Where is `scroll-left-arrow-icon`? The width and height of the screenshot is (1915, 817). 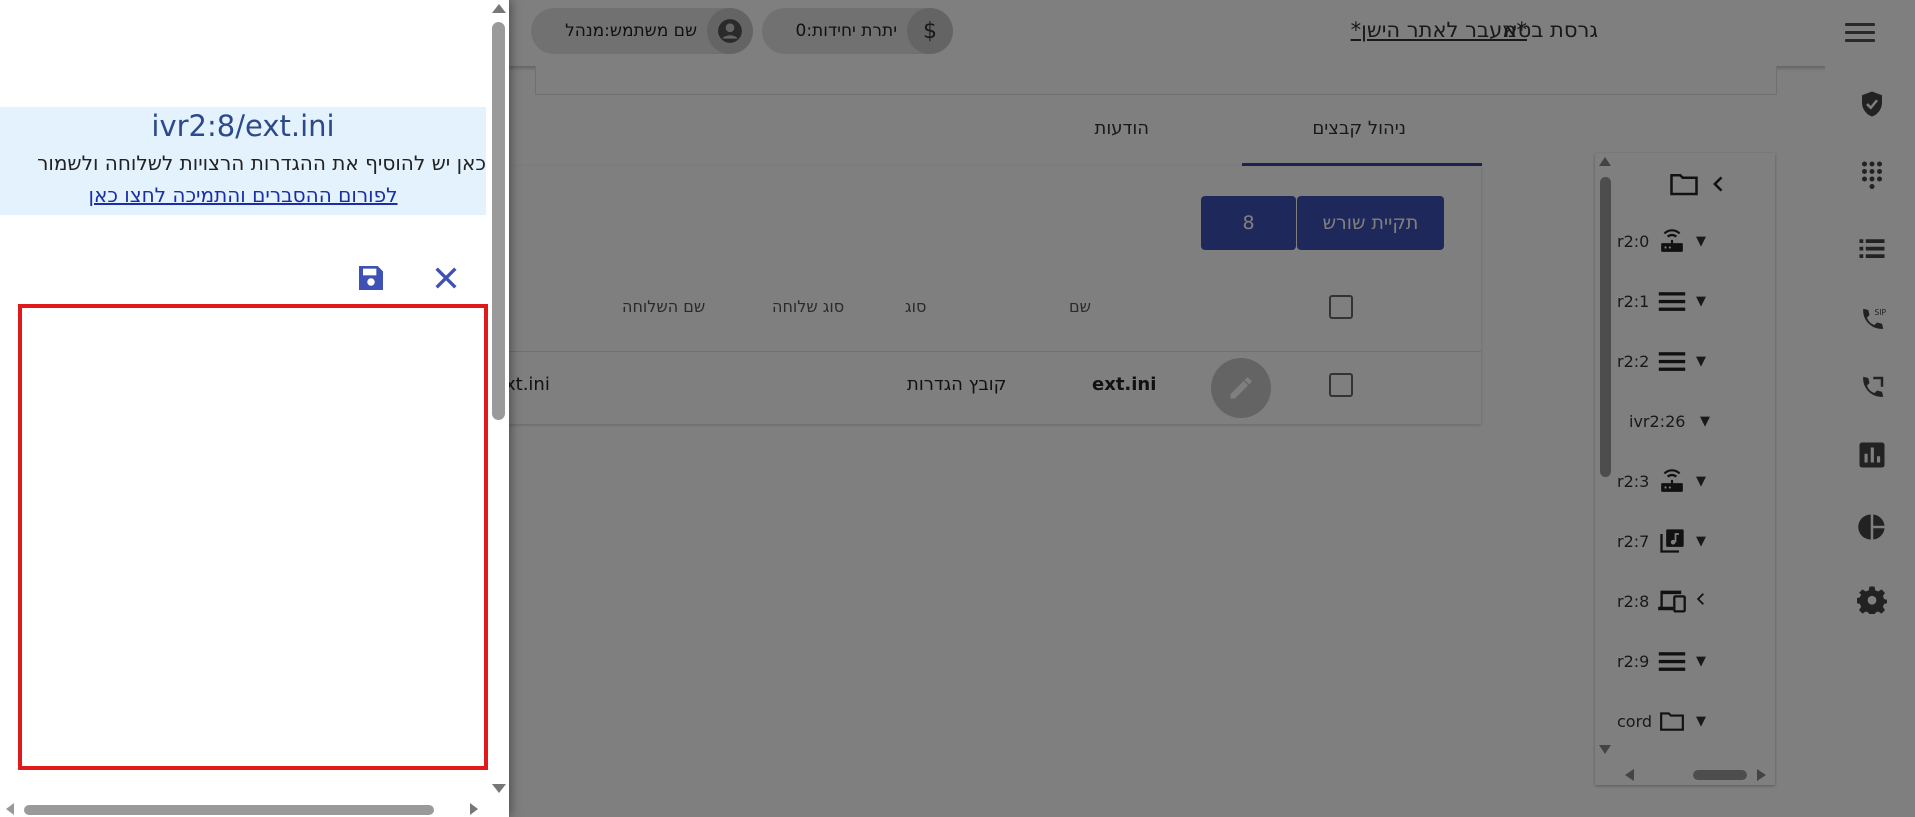 scroll-left-arrow-icon is located at coordinates (10, 809).